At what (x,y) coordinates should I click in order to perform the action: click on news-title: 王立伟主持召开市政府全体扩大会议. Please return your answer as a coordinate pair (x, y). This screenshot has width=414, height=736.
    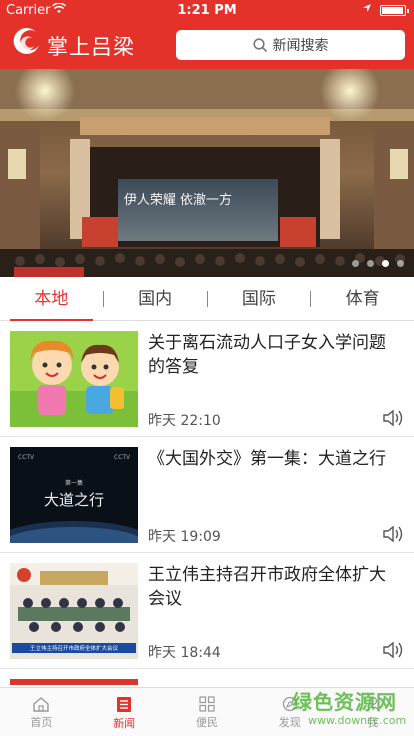
    Looking at the image, I should click on (267, 587).